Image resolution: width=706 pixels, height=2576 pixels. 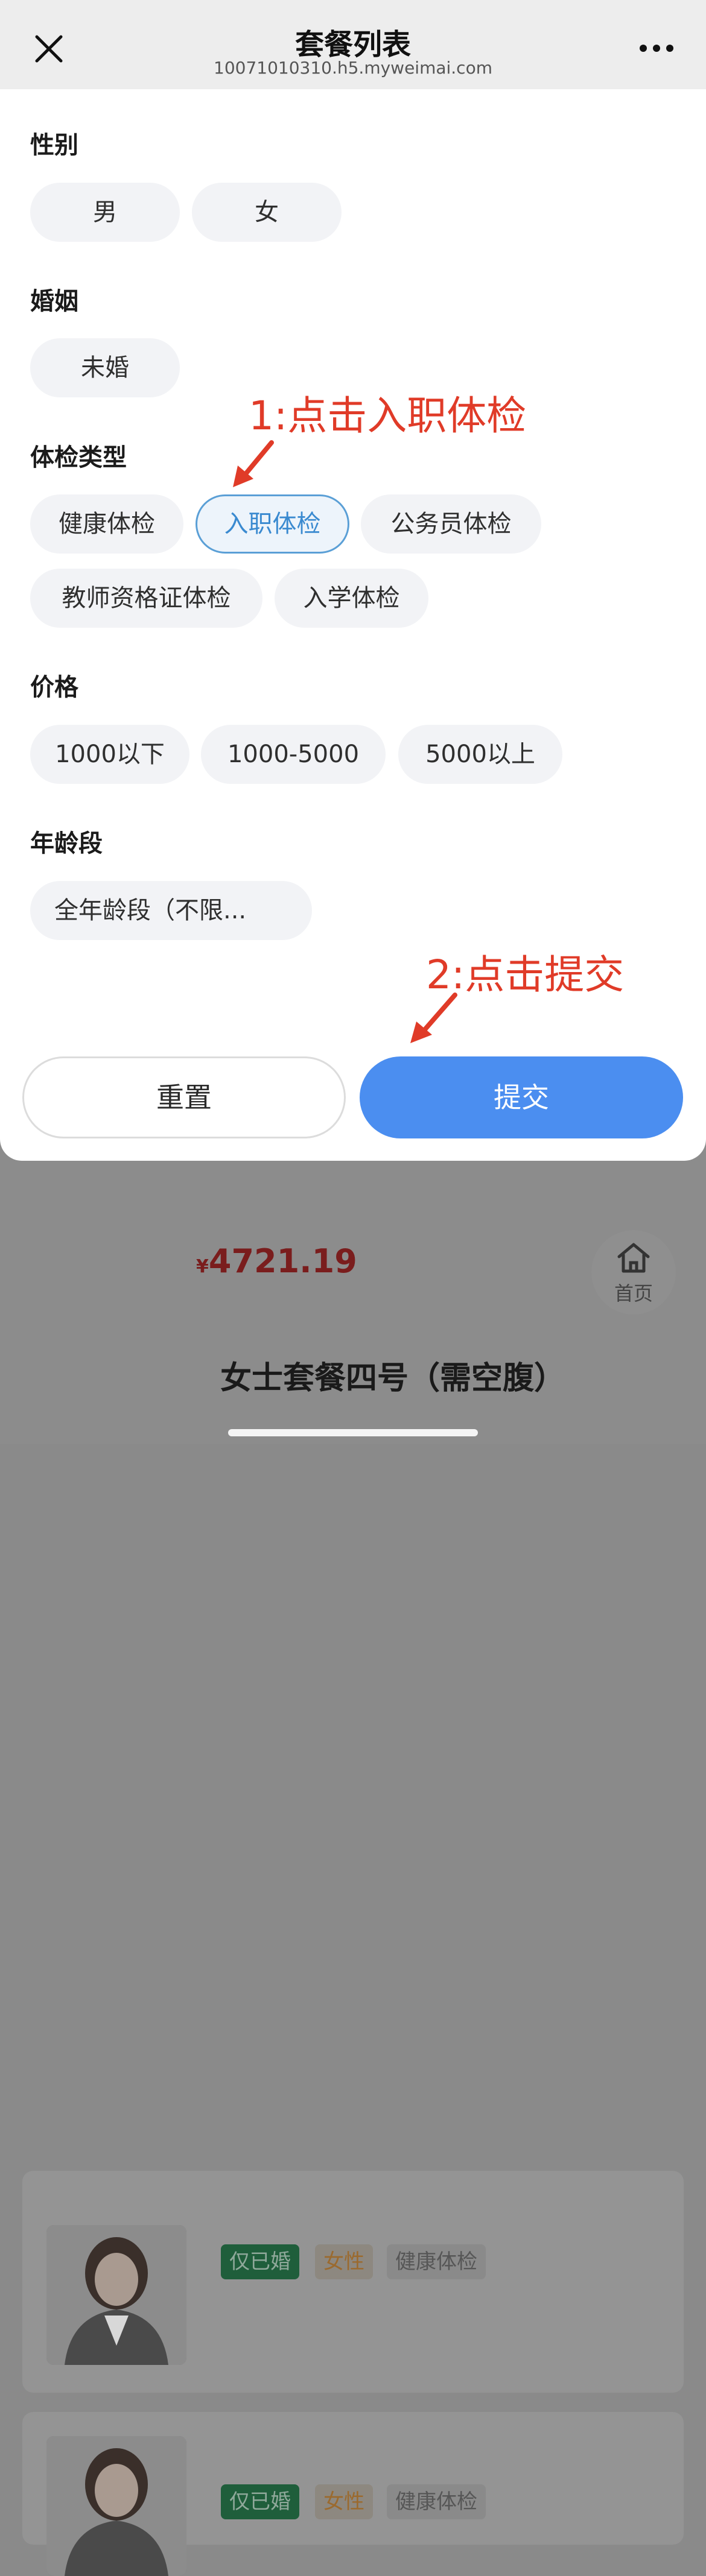 What do you see at coordinates (480, 754) in the screenshot?
I see `chip-price-over-5000: 5000以上` at bounding box center [480, 754].